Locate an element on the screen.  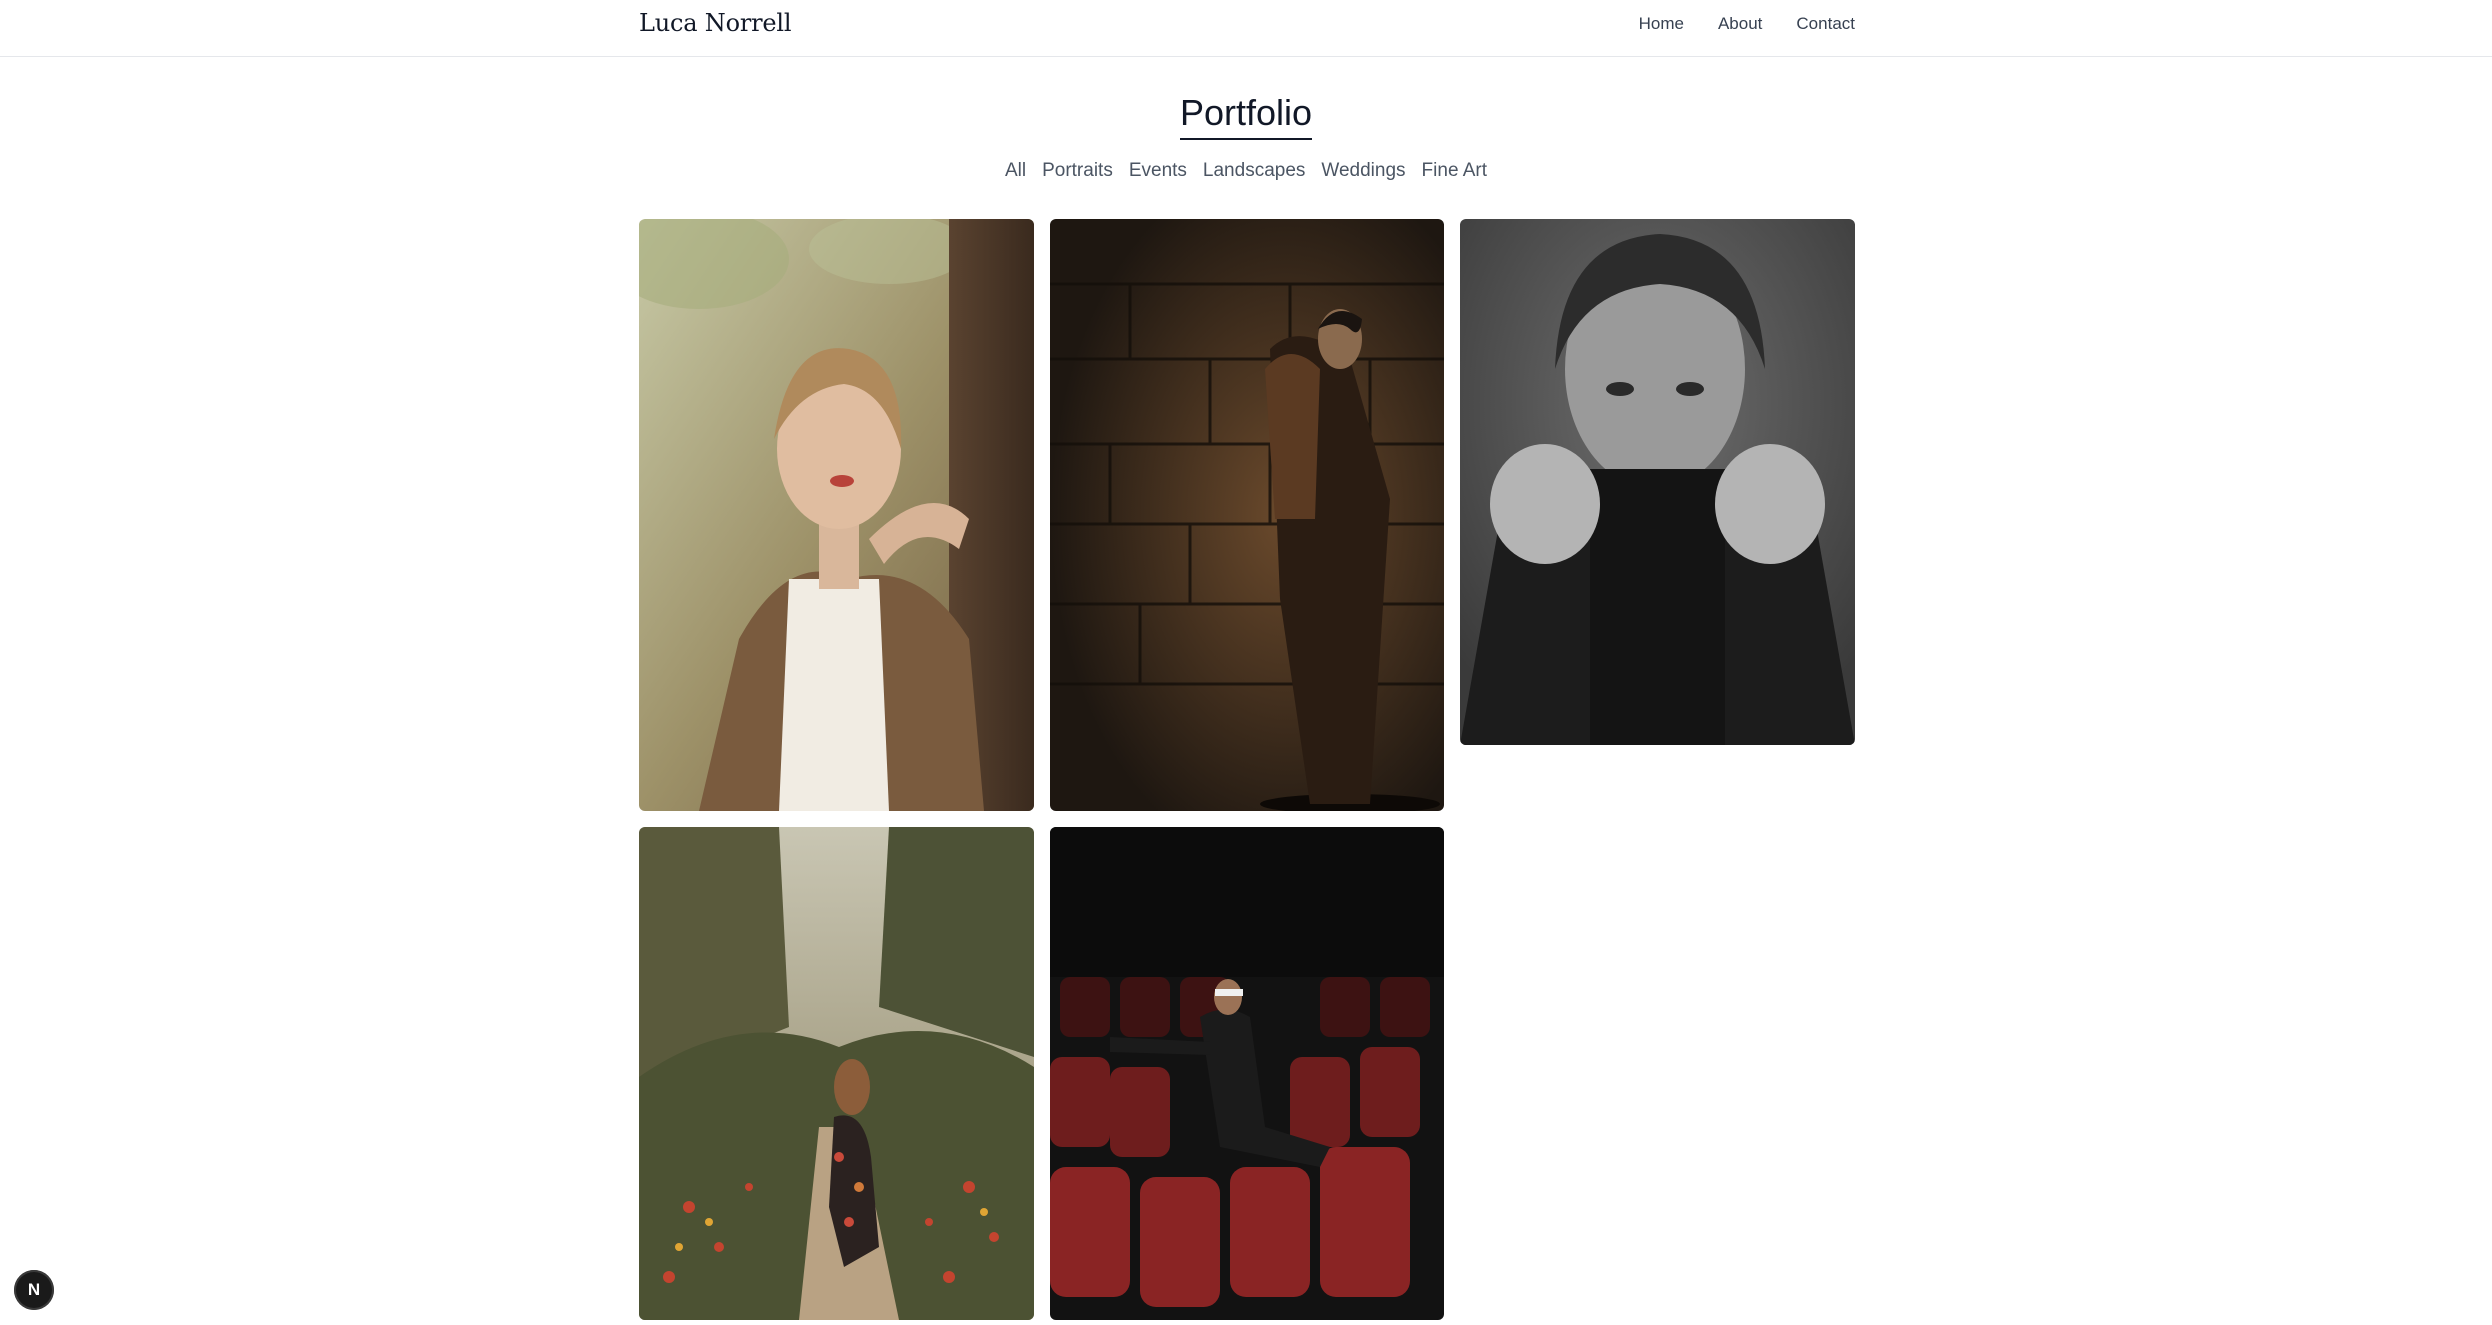
nav-home-link: Home is located at coordinates (1661, 24).